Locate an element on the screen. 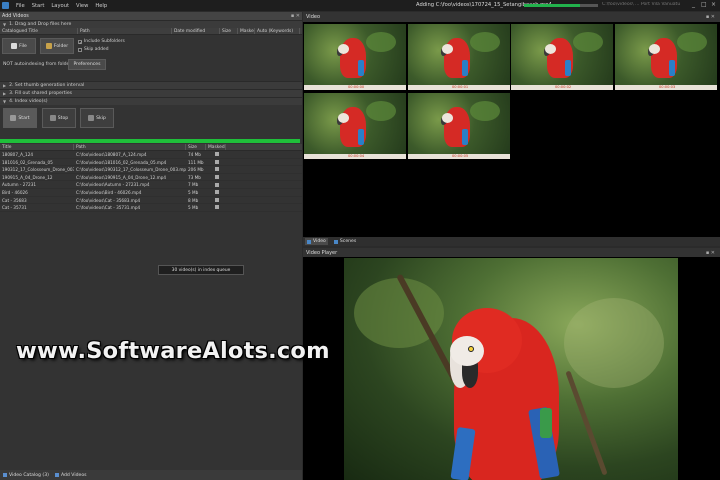 The image size is (720, 480). row-path: C:\foo\videos\190915_A_04_Drone_12.mp4 is located at coordinates (121, 177).